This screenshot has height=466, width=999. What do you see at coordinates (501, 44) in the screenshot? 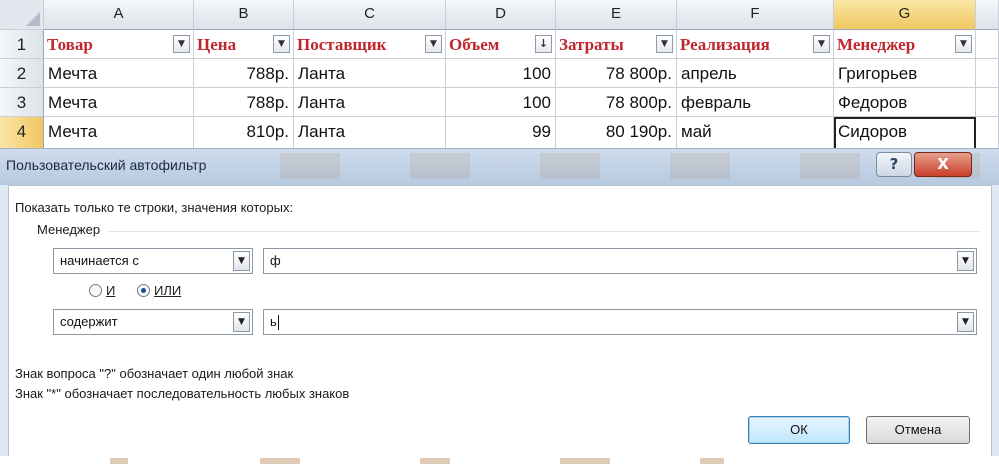
I see `header-cell-obem: Объем ↓` at bounding box center [501, 44].